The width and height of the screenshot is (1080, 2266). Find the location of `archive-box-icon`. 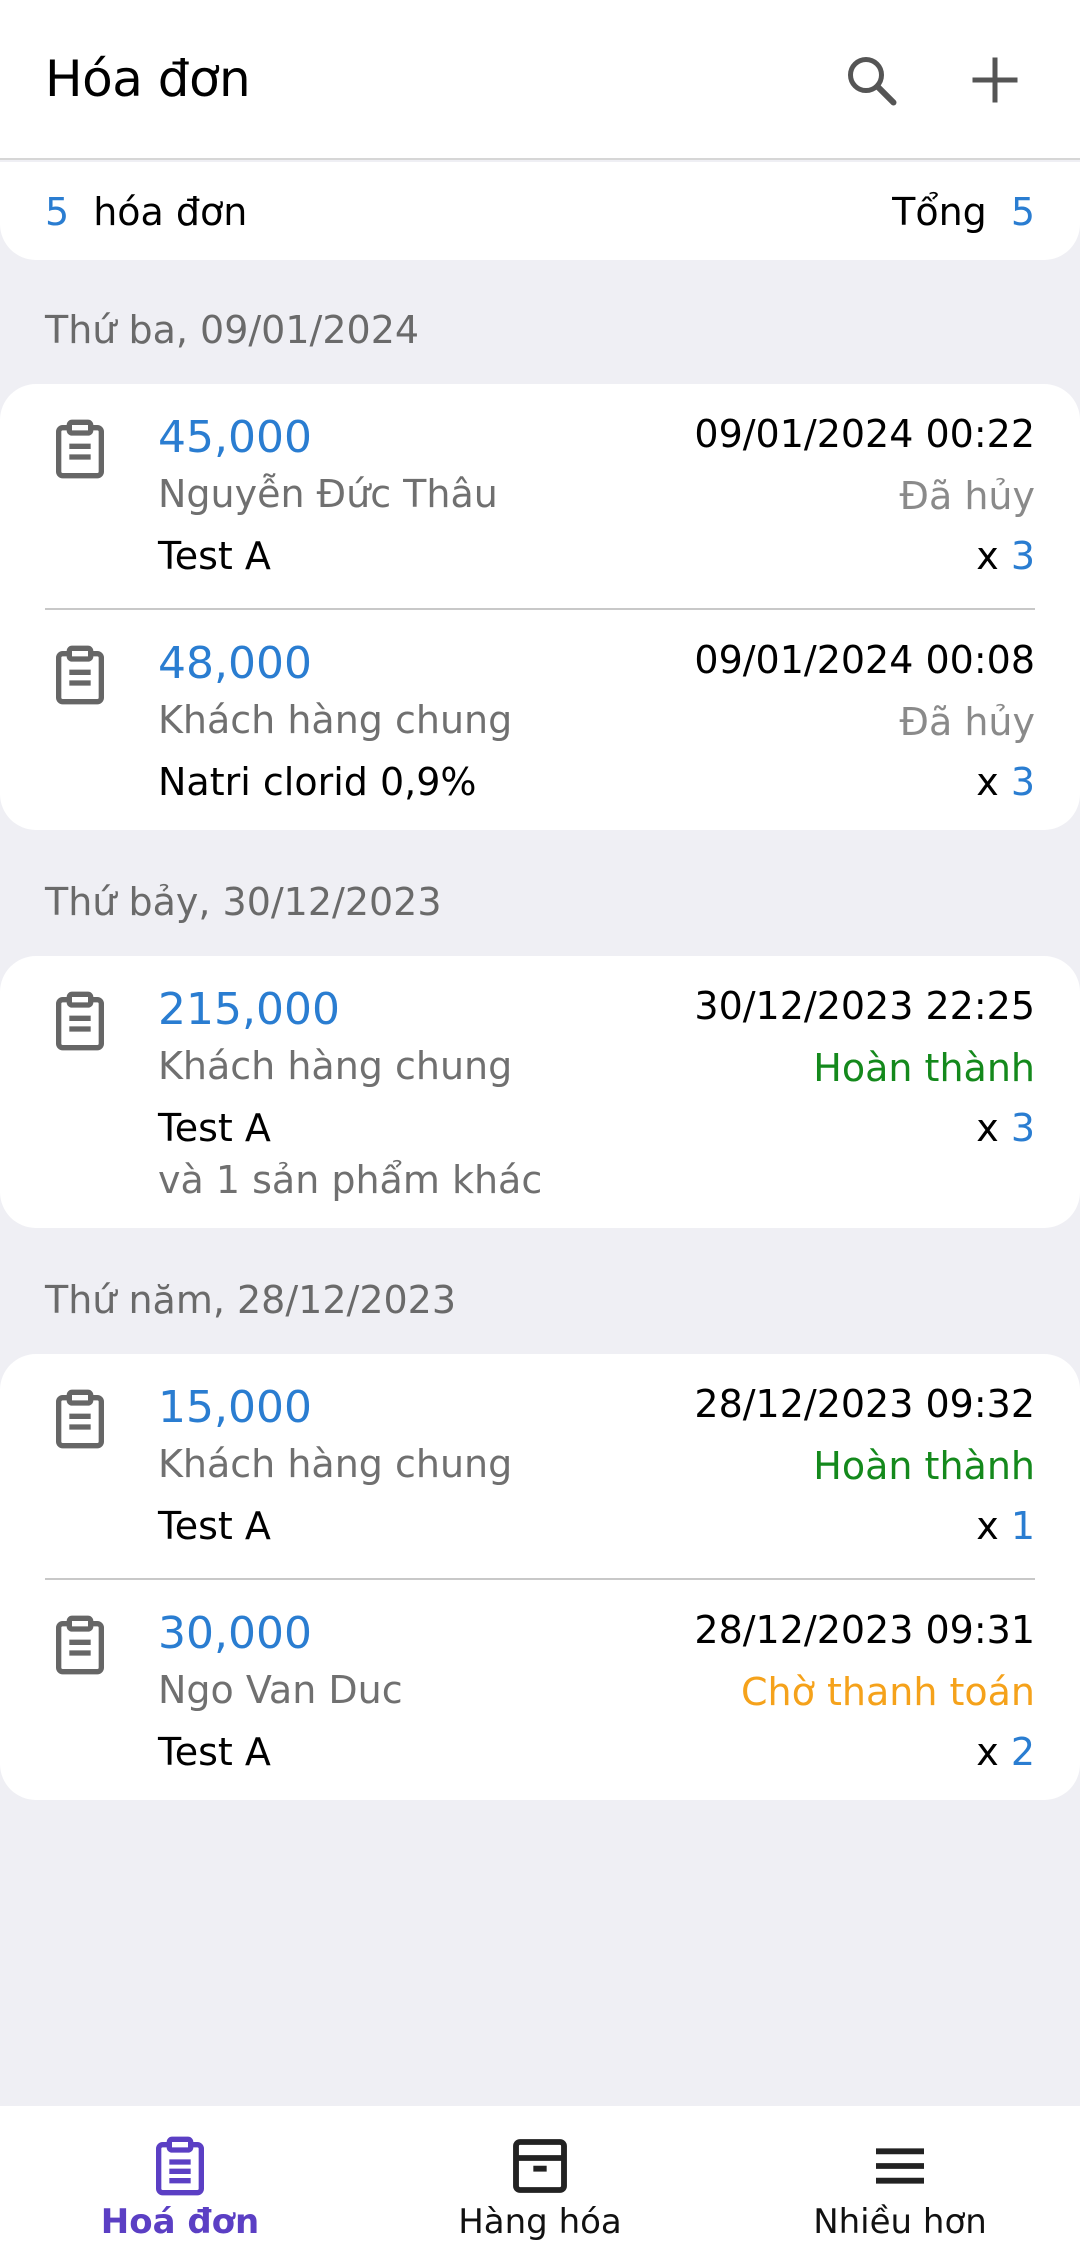

archive-box-icon is located at coordinates (540, 2166).